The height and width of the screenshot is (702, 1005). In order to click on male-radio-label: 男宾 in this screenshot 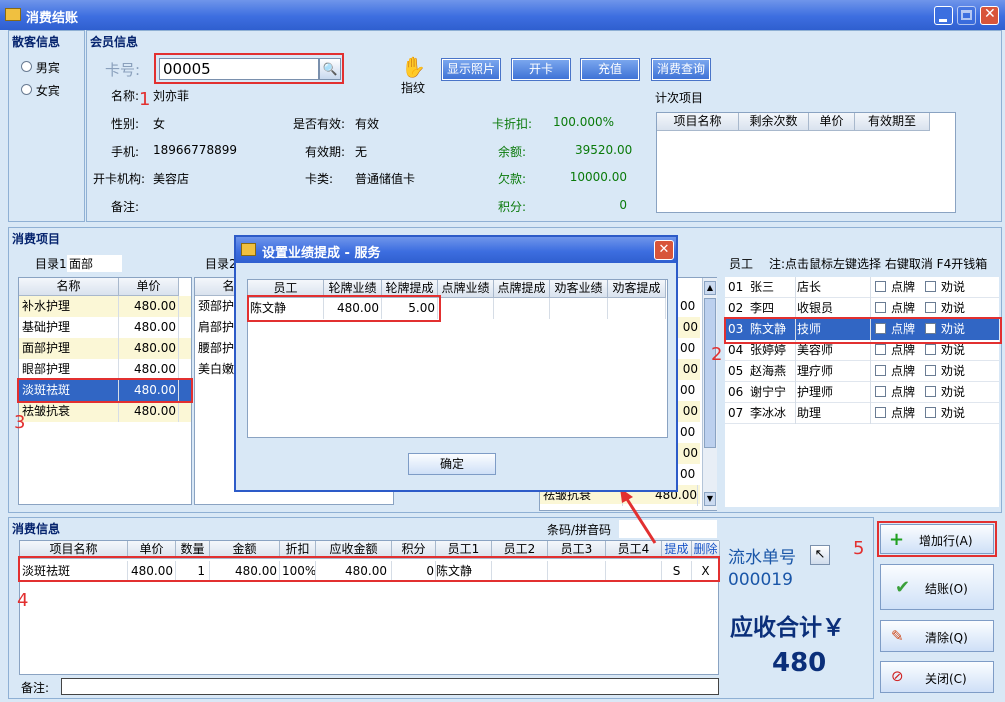, I will do `click(47, 68)`.